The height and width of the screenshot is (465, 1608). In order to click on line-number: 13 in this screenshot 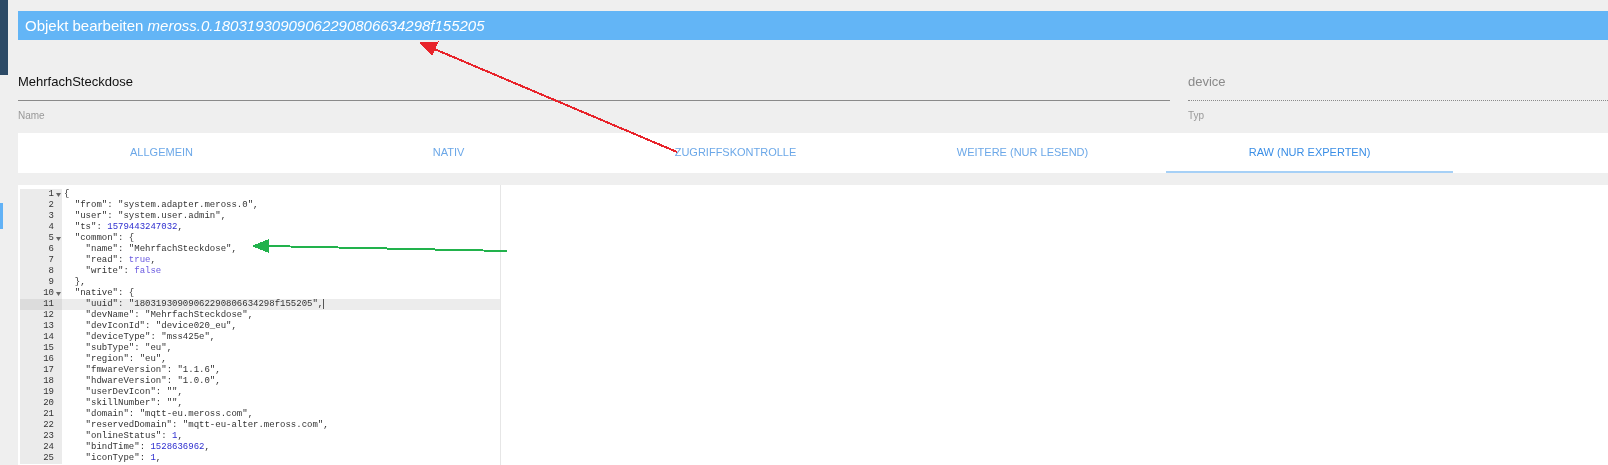, I will do `click(48, 326)`.